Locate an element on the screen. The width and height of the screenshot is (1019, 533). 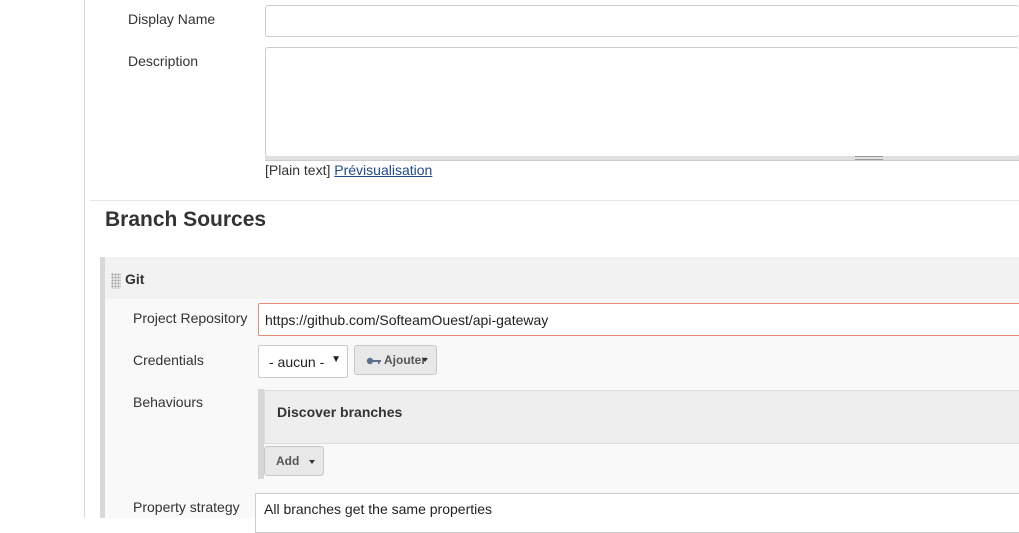
behaviours-label: Behaviours is located at coordinates (168, 402).